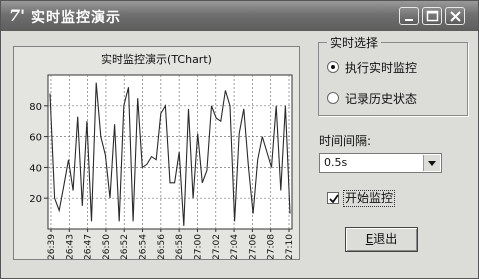 The image size is (479, 279). I want to click on realtime-selection-group: 实时选择 执行实时监控 记录历史状态, so click(393, 75).